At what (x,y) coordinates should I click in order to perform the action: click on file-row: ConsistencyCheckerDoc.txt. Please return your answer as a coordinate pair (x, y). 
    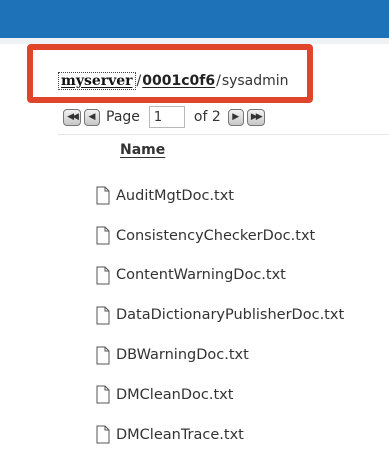
    Looking at the image, I should click on (220, 236).